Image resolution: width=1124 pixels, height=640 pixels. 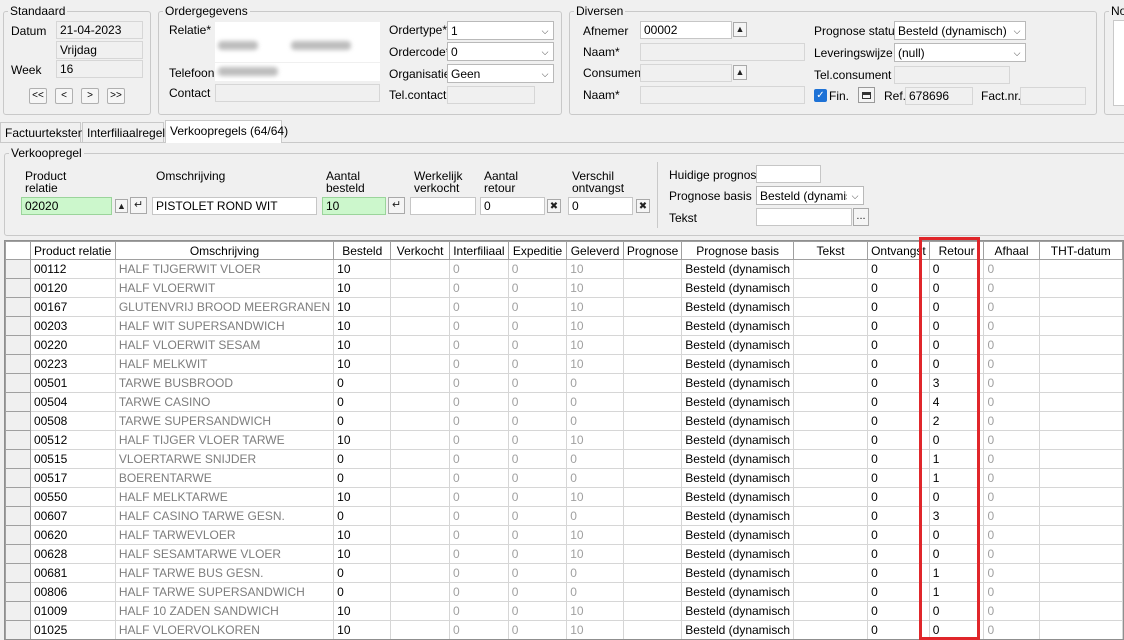 I want to click on cell-product-relatie: 00806, so click(x=72, y=592).